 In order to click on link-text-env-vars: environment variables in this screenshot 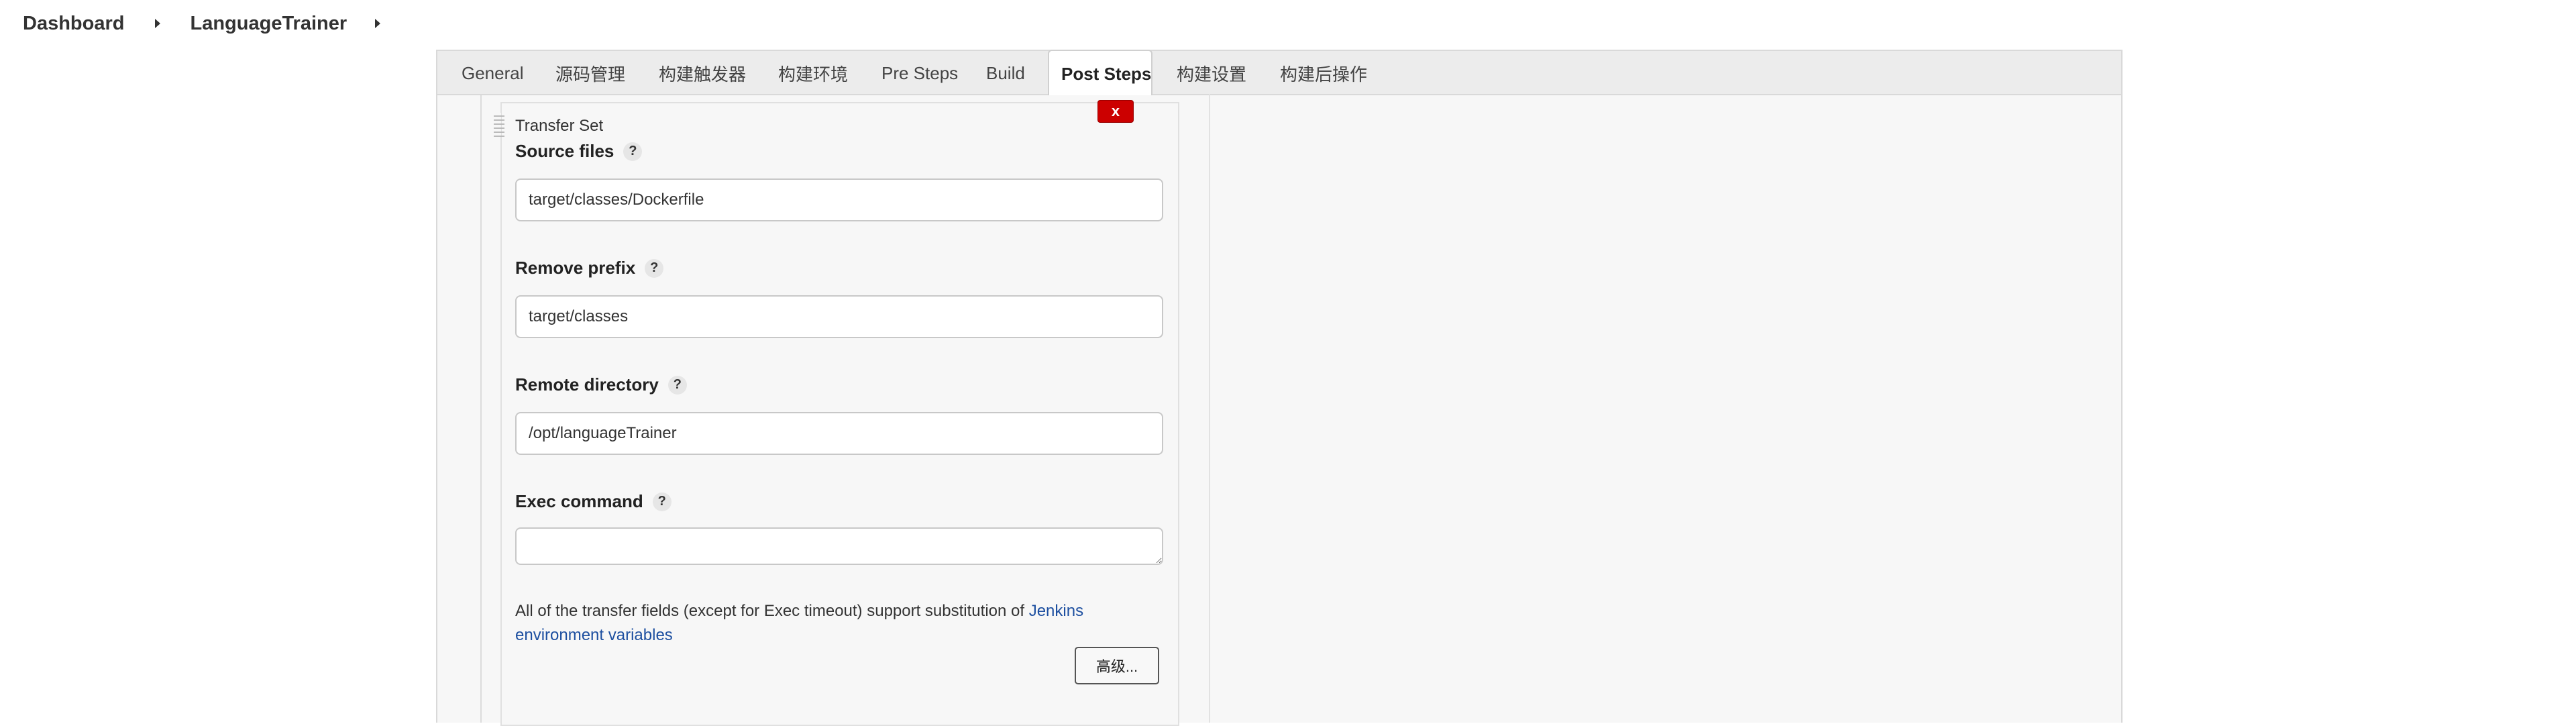, I will do `click(594, 635)`.